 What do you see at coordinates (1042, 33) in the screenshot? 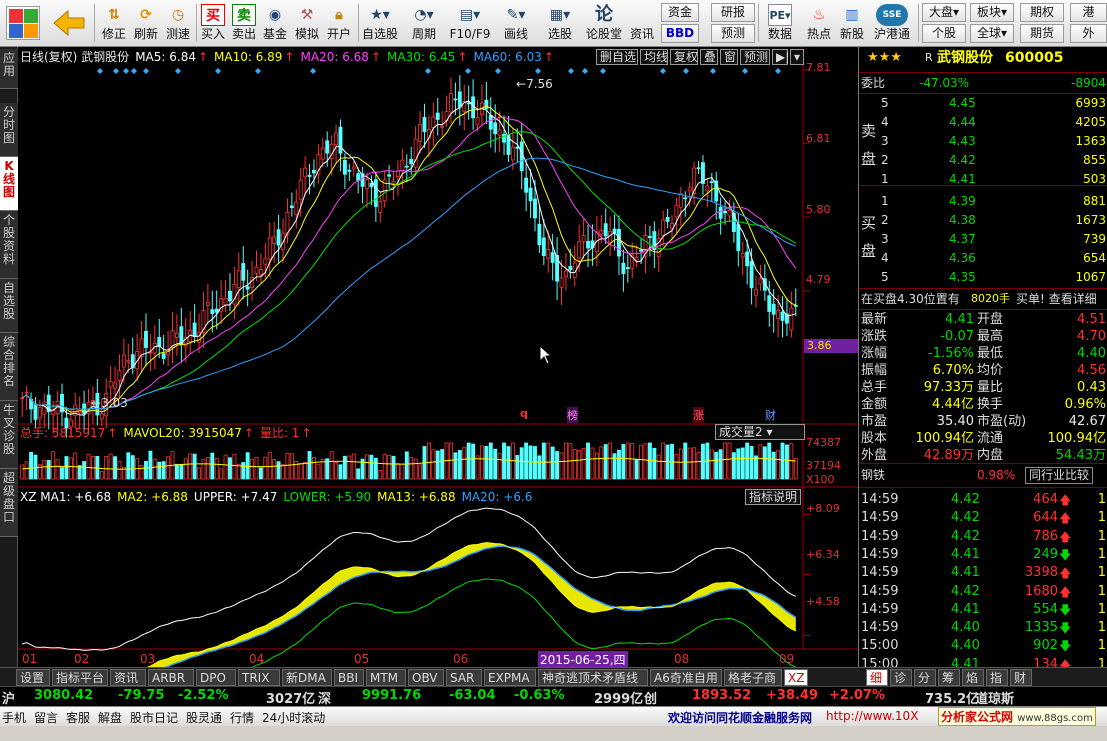
I see `futures-button: 期货` at bounding box center [1042, 33].